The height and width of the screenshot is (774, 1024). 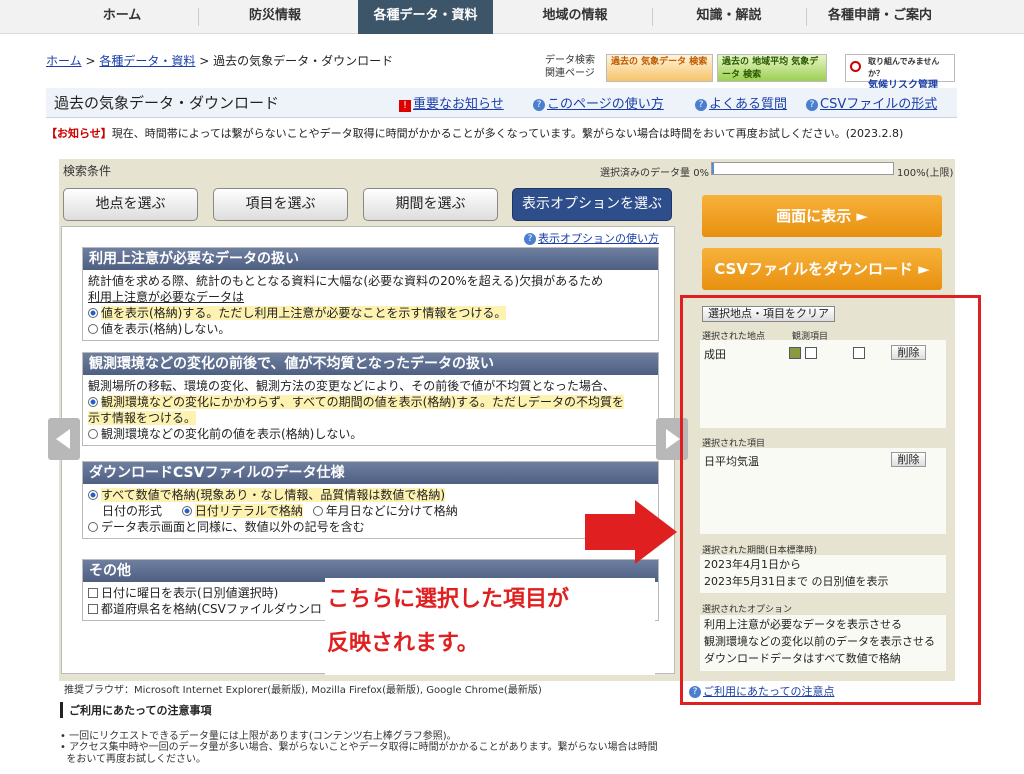 What do you see at coordinates (768, 314) in the screenshot?
I see `clear-selection-button: 選択地点・項目をクリア` at bounding box center [768, 314].